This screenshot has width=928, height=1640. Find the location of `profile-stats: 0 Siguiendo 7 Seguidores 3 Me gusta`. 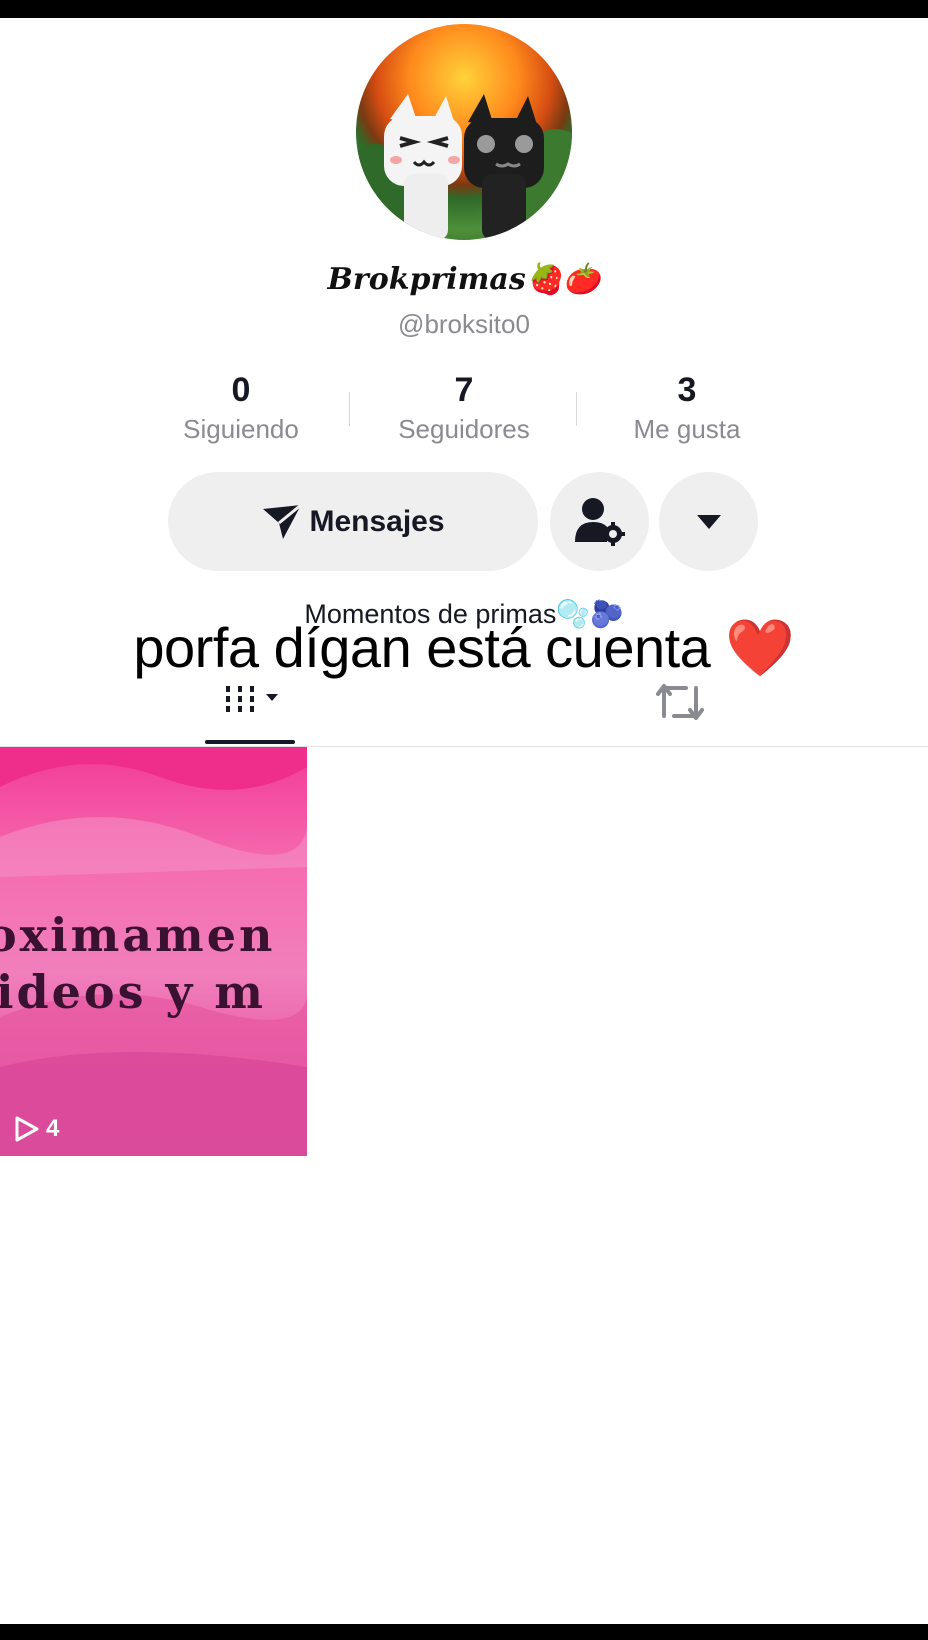

profile-stats: 0 Siguiendo 7 Seguidores 3 Me gusta is located at coordinates (464, 410).